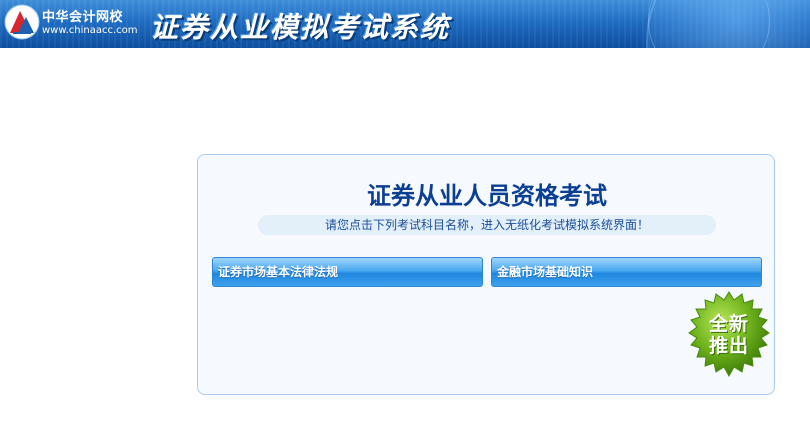  I want to click on globe-ring-decoration, so click(709, 24).